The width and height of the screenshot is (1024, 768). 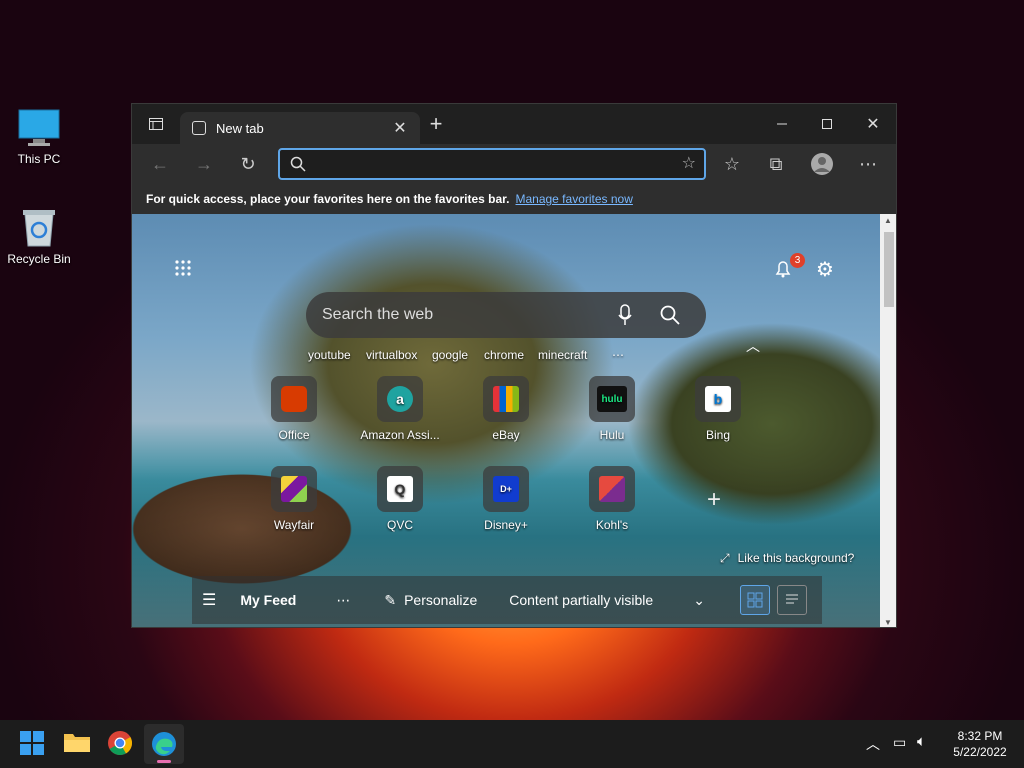 What do you see at coordinates (209, 600) in the screenshot?
I see `feed-menu-icon: ☰` at bounding box center [209, 600].